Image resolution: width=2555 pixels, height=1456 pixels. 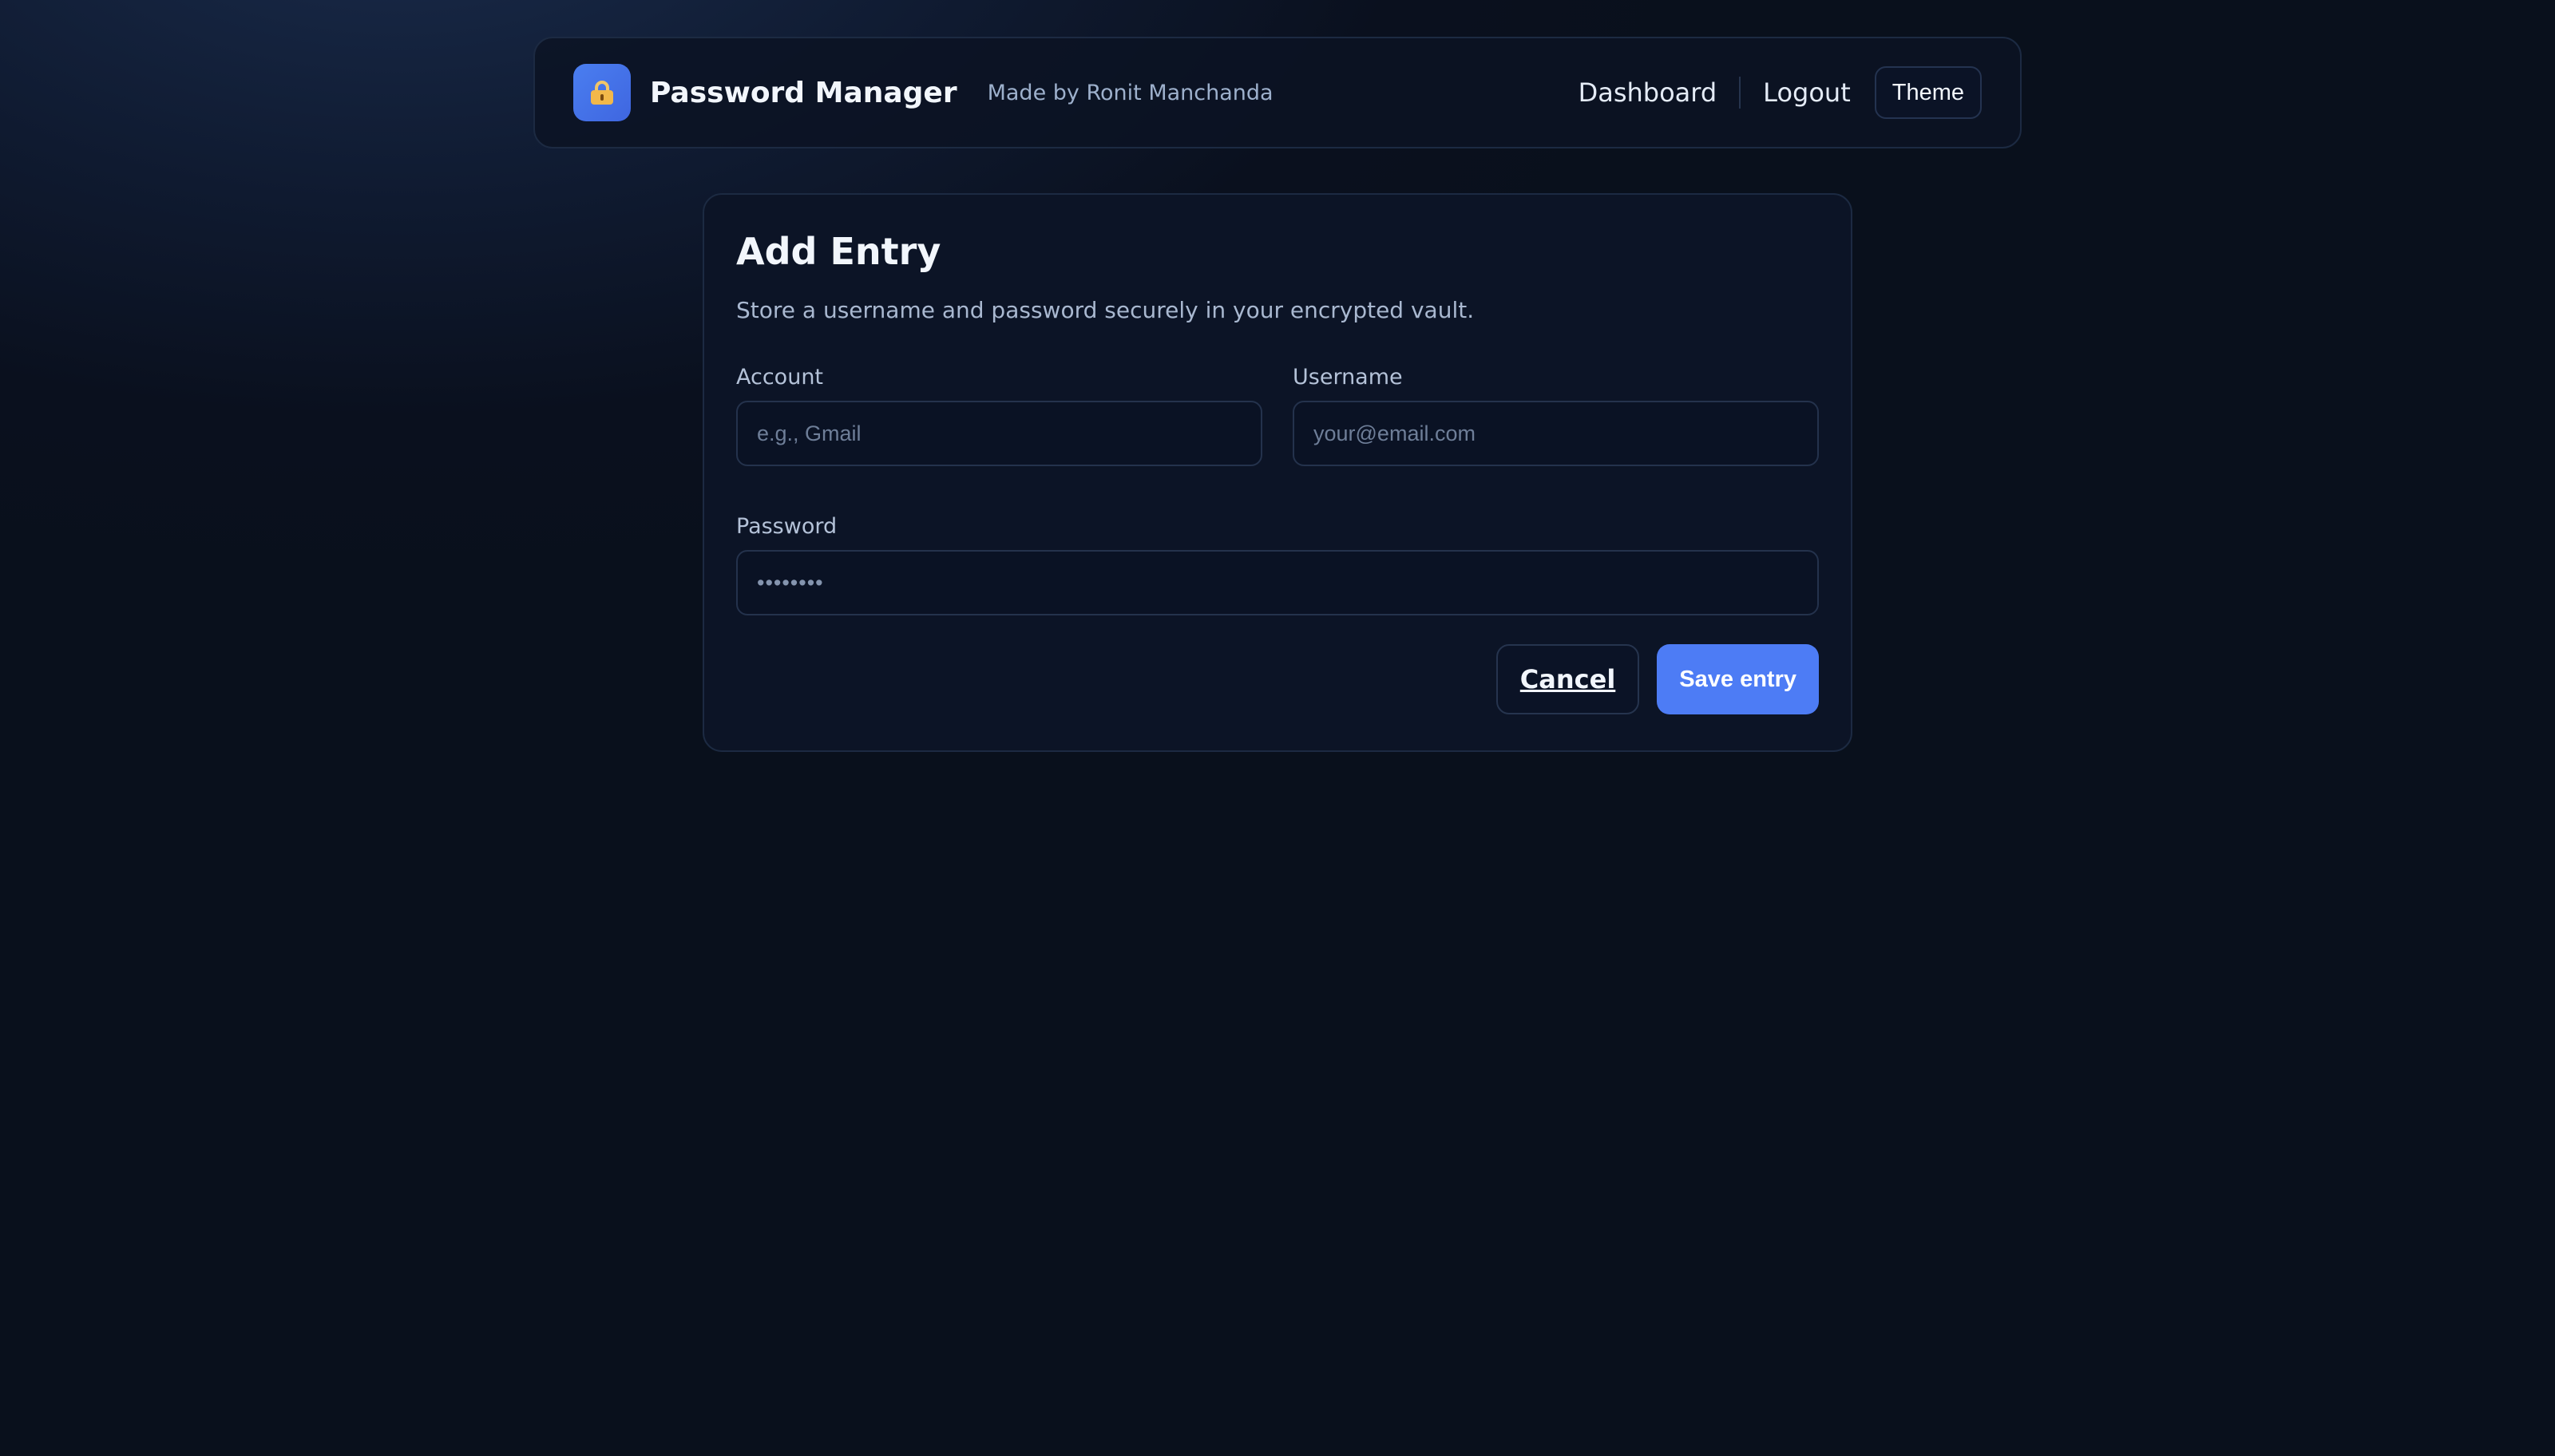 I want to click on username-label: Username, so click(x=1348, y=377).